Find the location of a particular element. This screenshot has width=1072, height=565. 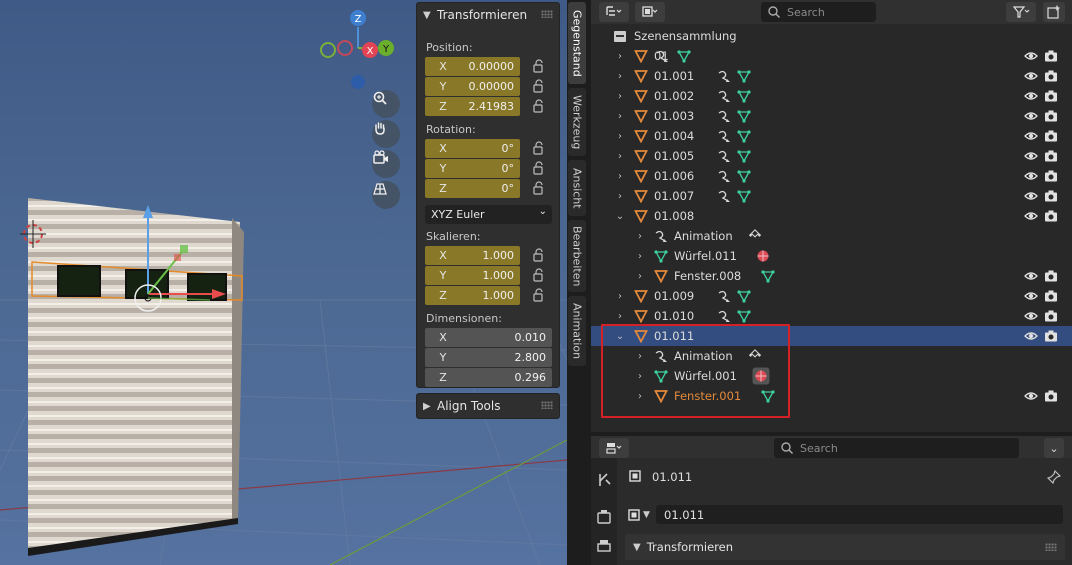

output-icon is located at coordinates (604, 546).